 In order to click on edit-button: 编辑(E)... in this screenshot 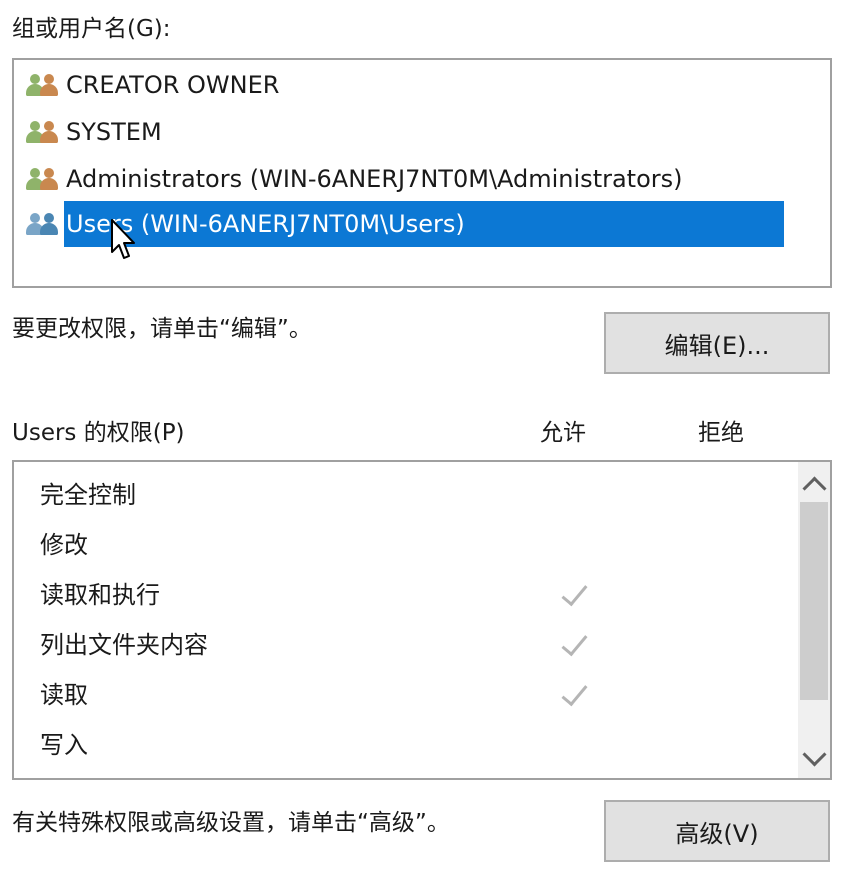, I will do `click(717, 343)`.